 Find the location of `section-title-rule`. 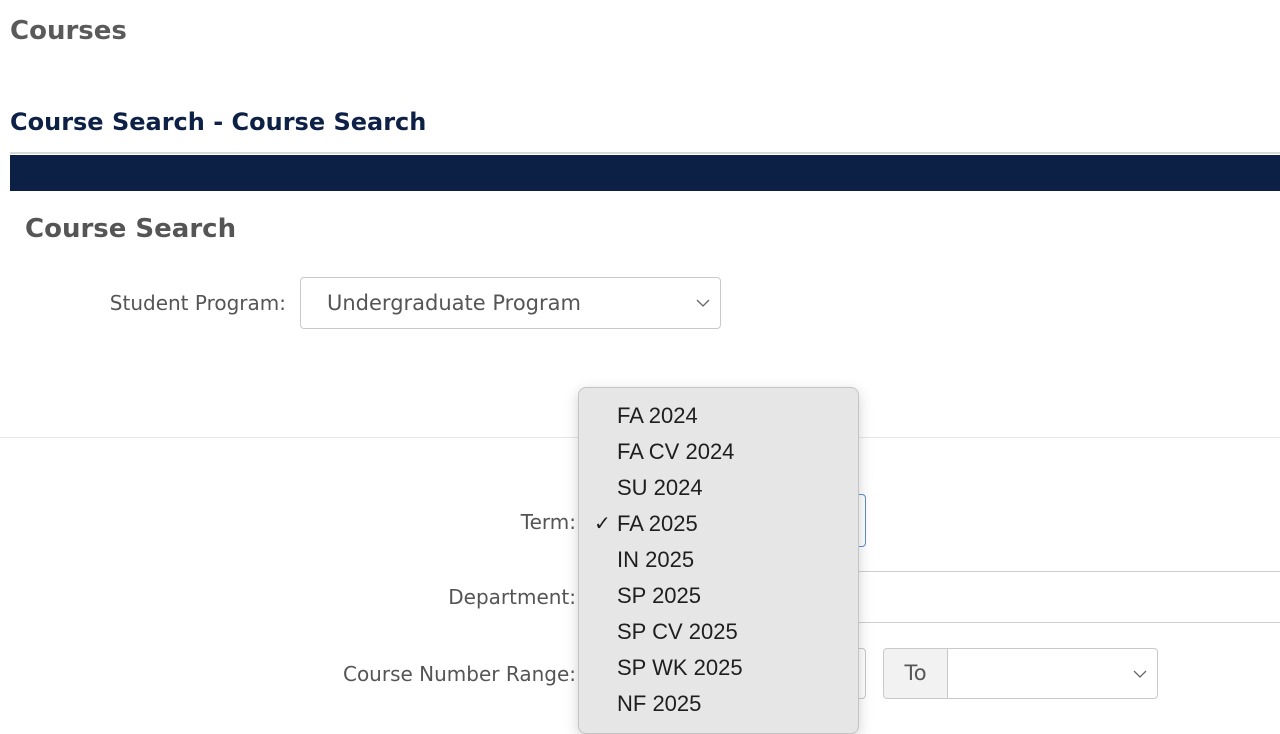

section-title-rule is located at coordinates (645, 153).